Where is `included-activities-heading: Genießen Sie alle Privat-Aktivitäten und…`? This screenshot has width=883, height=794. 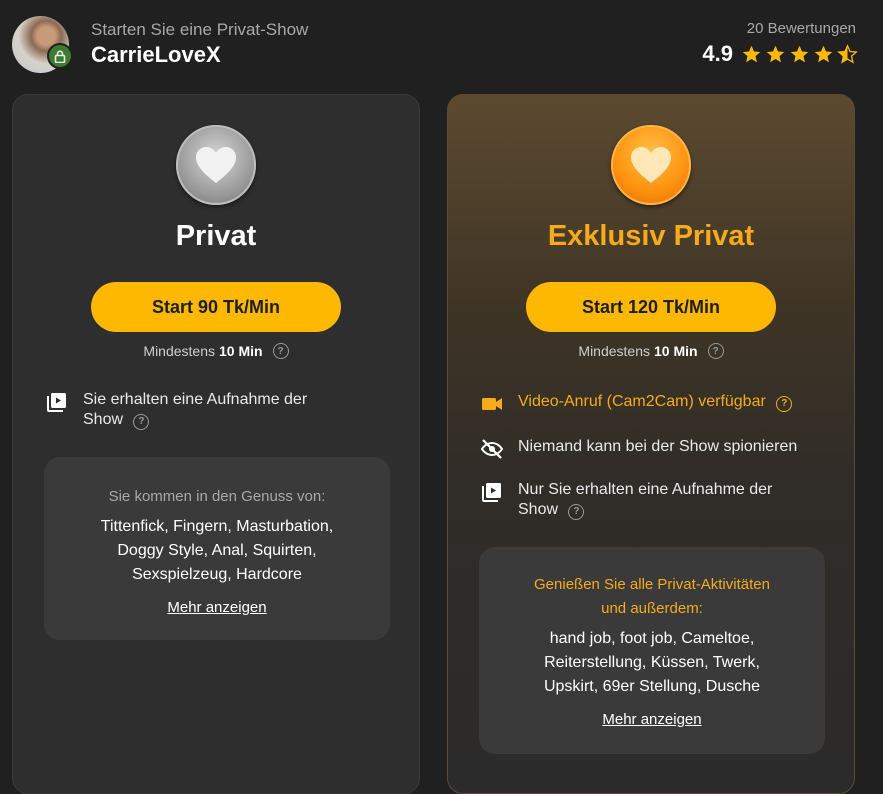
included-activities-heading: Genießen Sie alle Privat-Aktivitäten und… is located at coordinates (652, 597).